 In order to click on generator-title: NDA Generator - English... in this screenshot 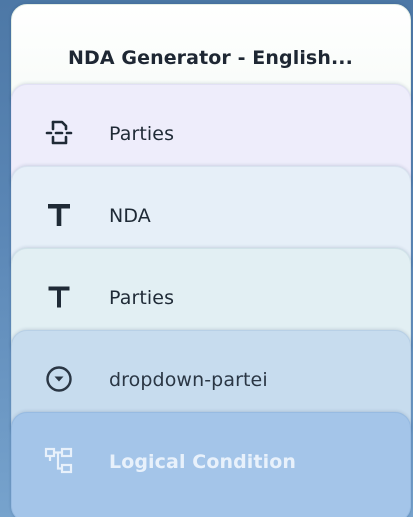, I will do `click(210, 58)`.